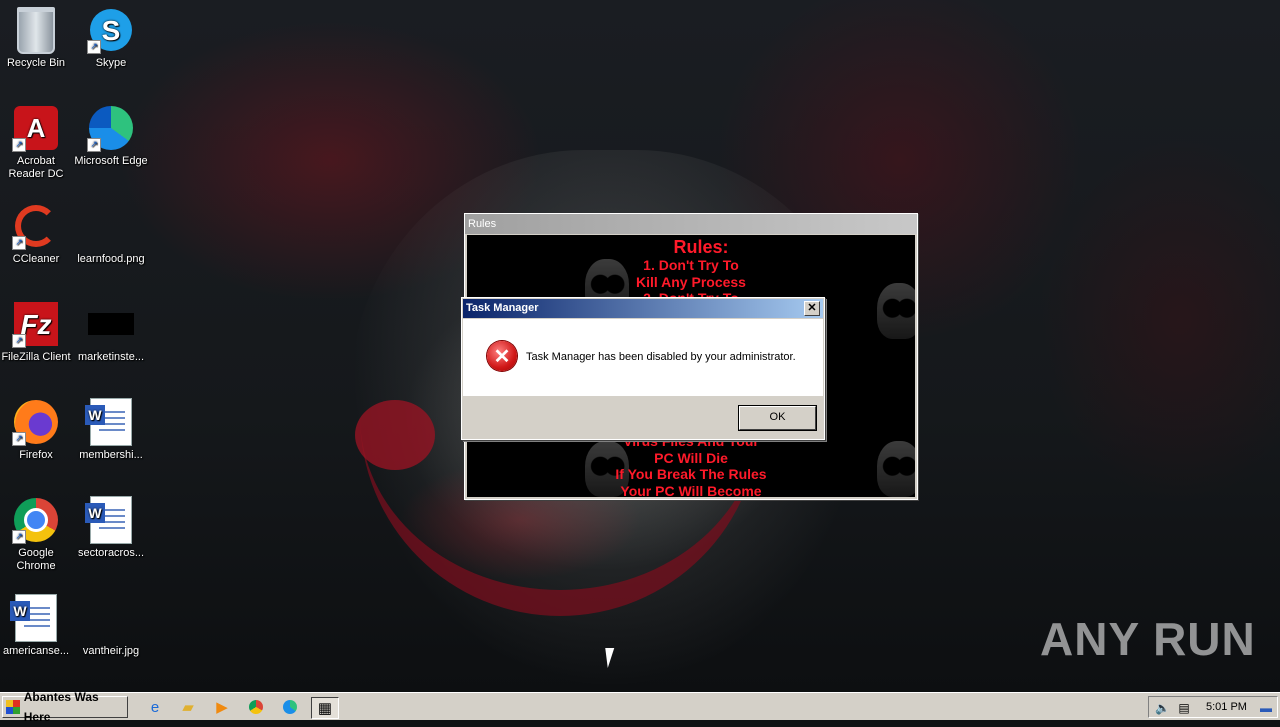  I want to click on desktop-icon-label: Acrobat Reader DC, so click(36, 167).